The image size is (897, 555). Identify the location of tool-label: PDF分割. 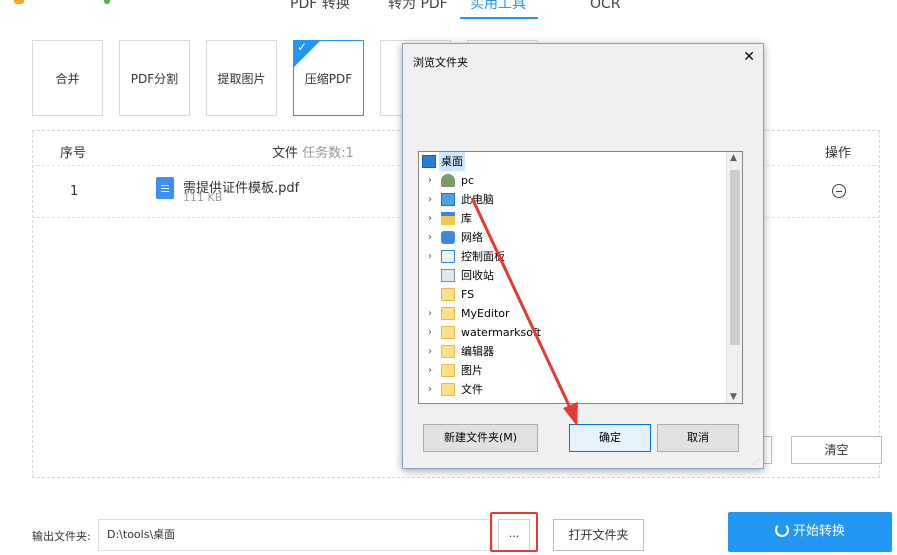
(154, 79).